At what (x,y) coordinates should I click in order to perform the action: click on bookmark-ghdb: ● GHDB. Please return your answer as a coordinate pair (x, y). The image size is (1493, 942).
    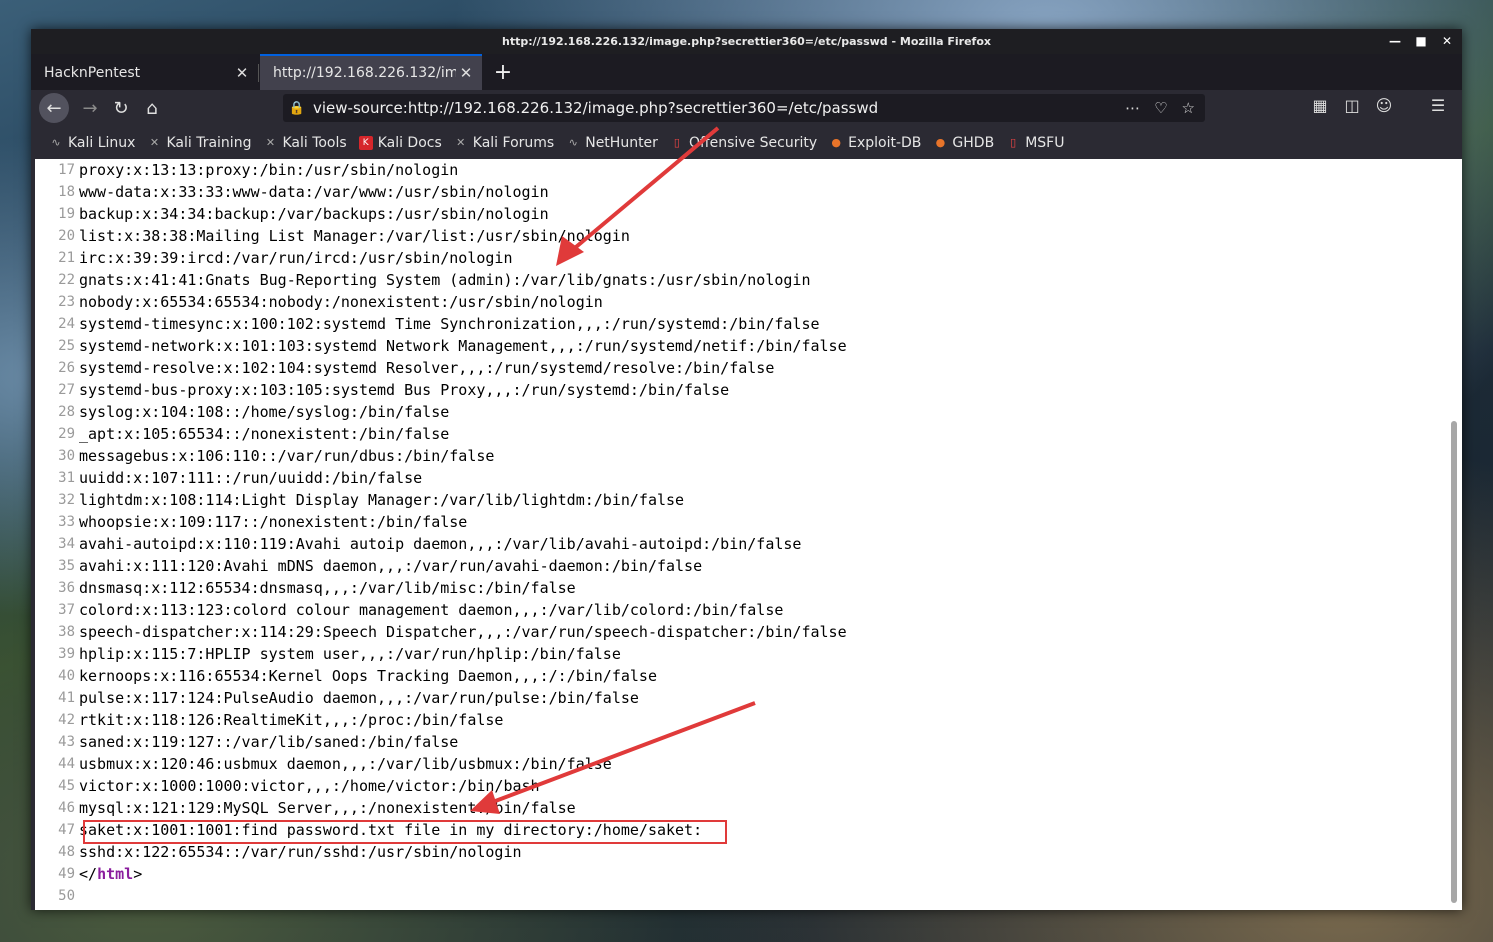
    Looking at the image, I should click on (964, 143).